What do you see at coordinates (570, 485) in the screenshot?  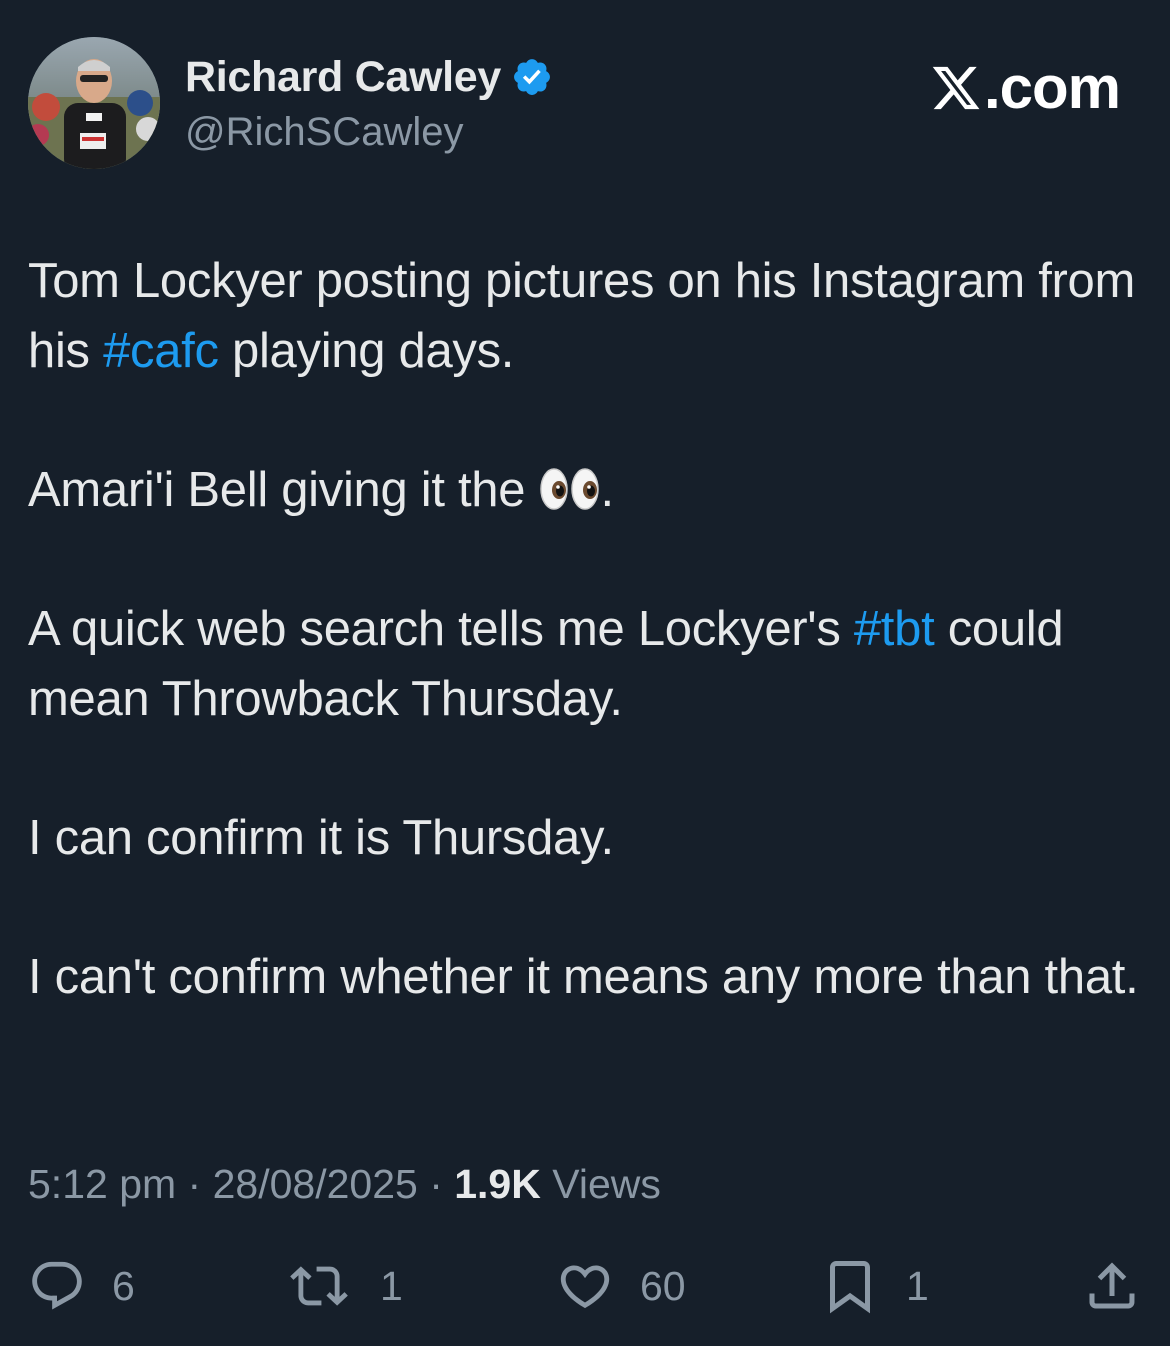 I see `eyes-emoji` at bounding box center [570, 485].